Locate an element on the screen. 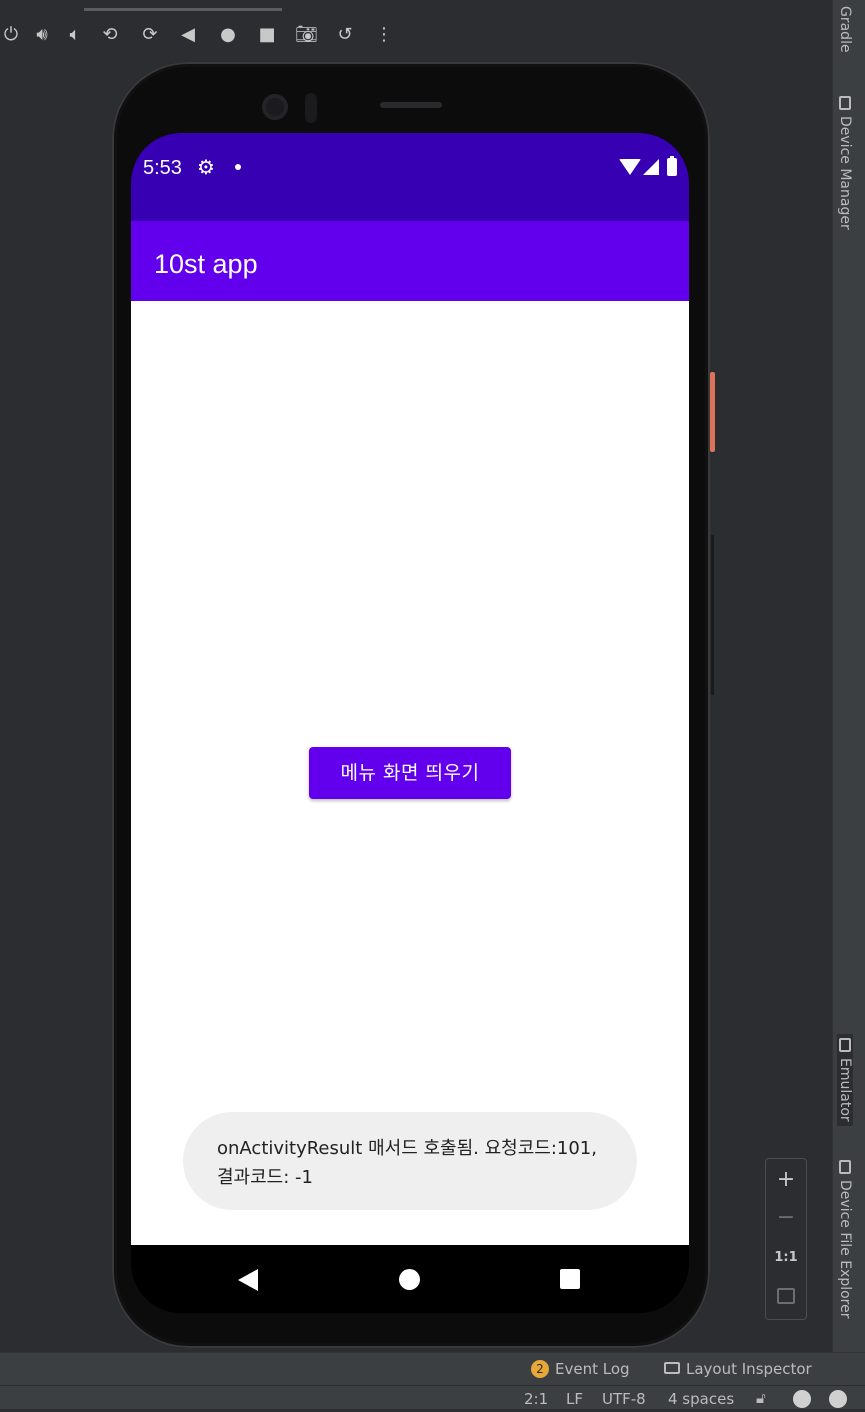 The image size is (865, 1412). status-time: 5:53 is located at coordinates (162, 168).